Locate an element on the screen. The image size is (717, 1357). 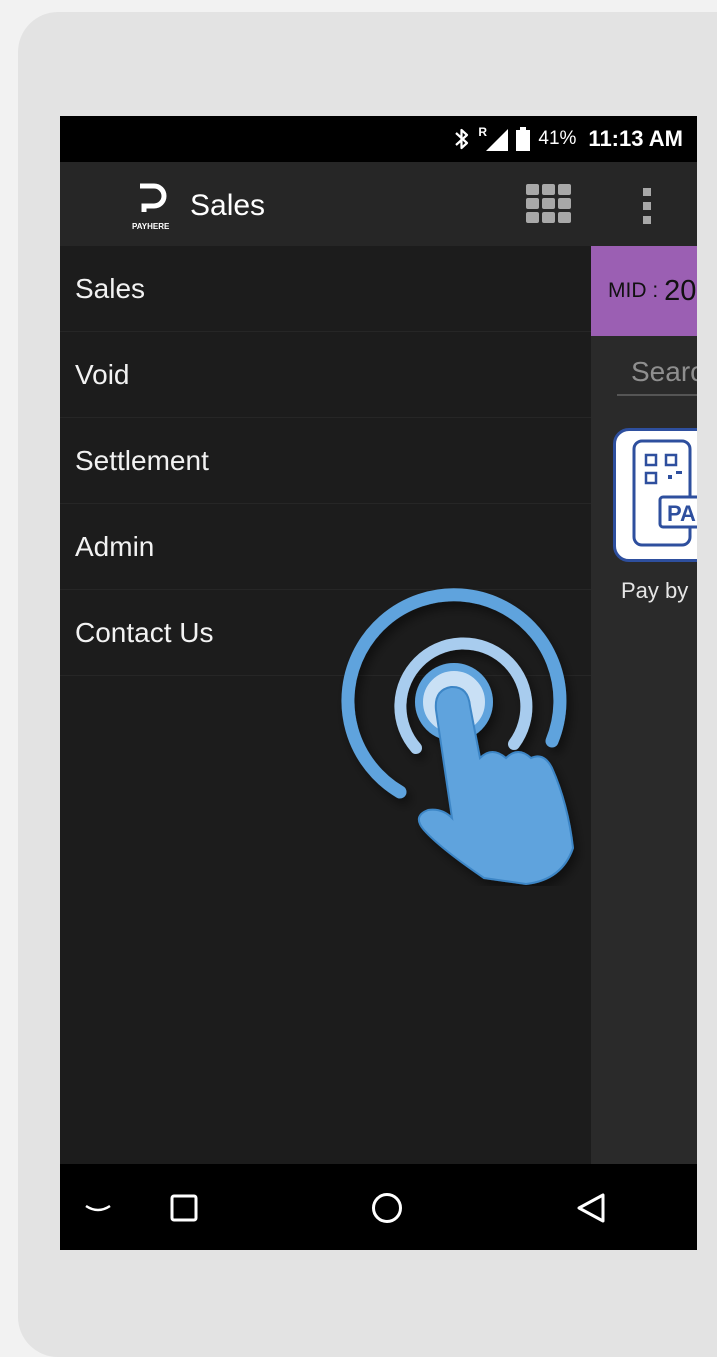
app-bar: PAYHERE Sales is located at coordinates (378, 204).